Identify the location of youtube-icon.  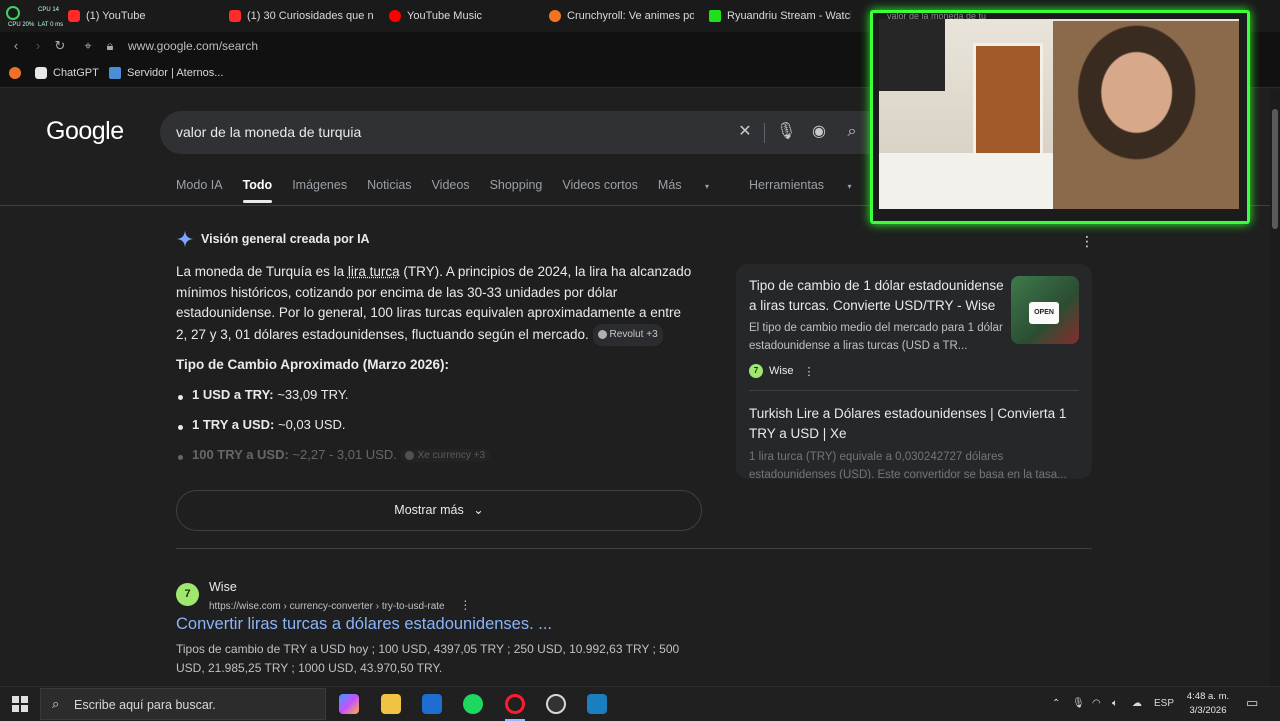
(74, 16).